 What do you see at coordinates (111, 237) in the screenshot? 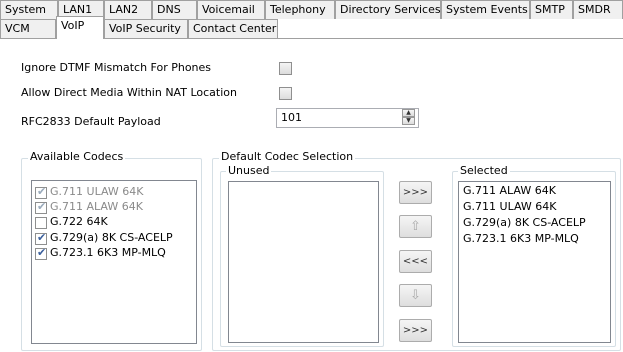
I see `codec-item-g729: G.729(a) 8K CS-ACELP` at bounding box center [111, 237].